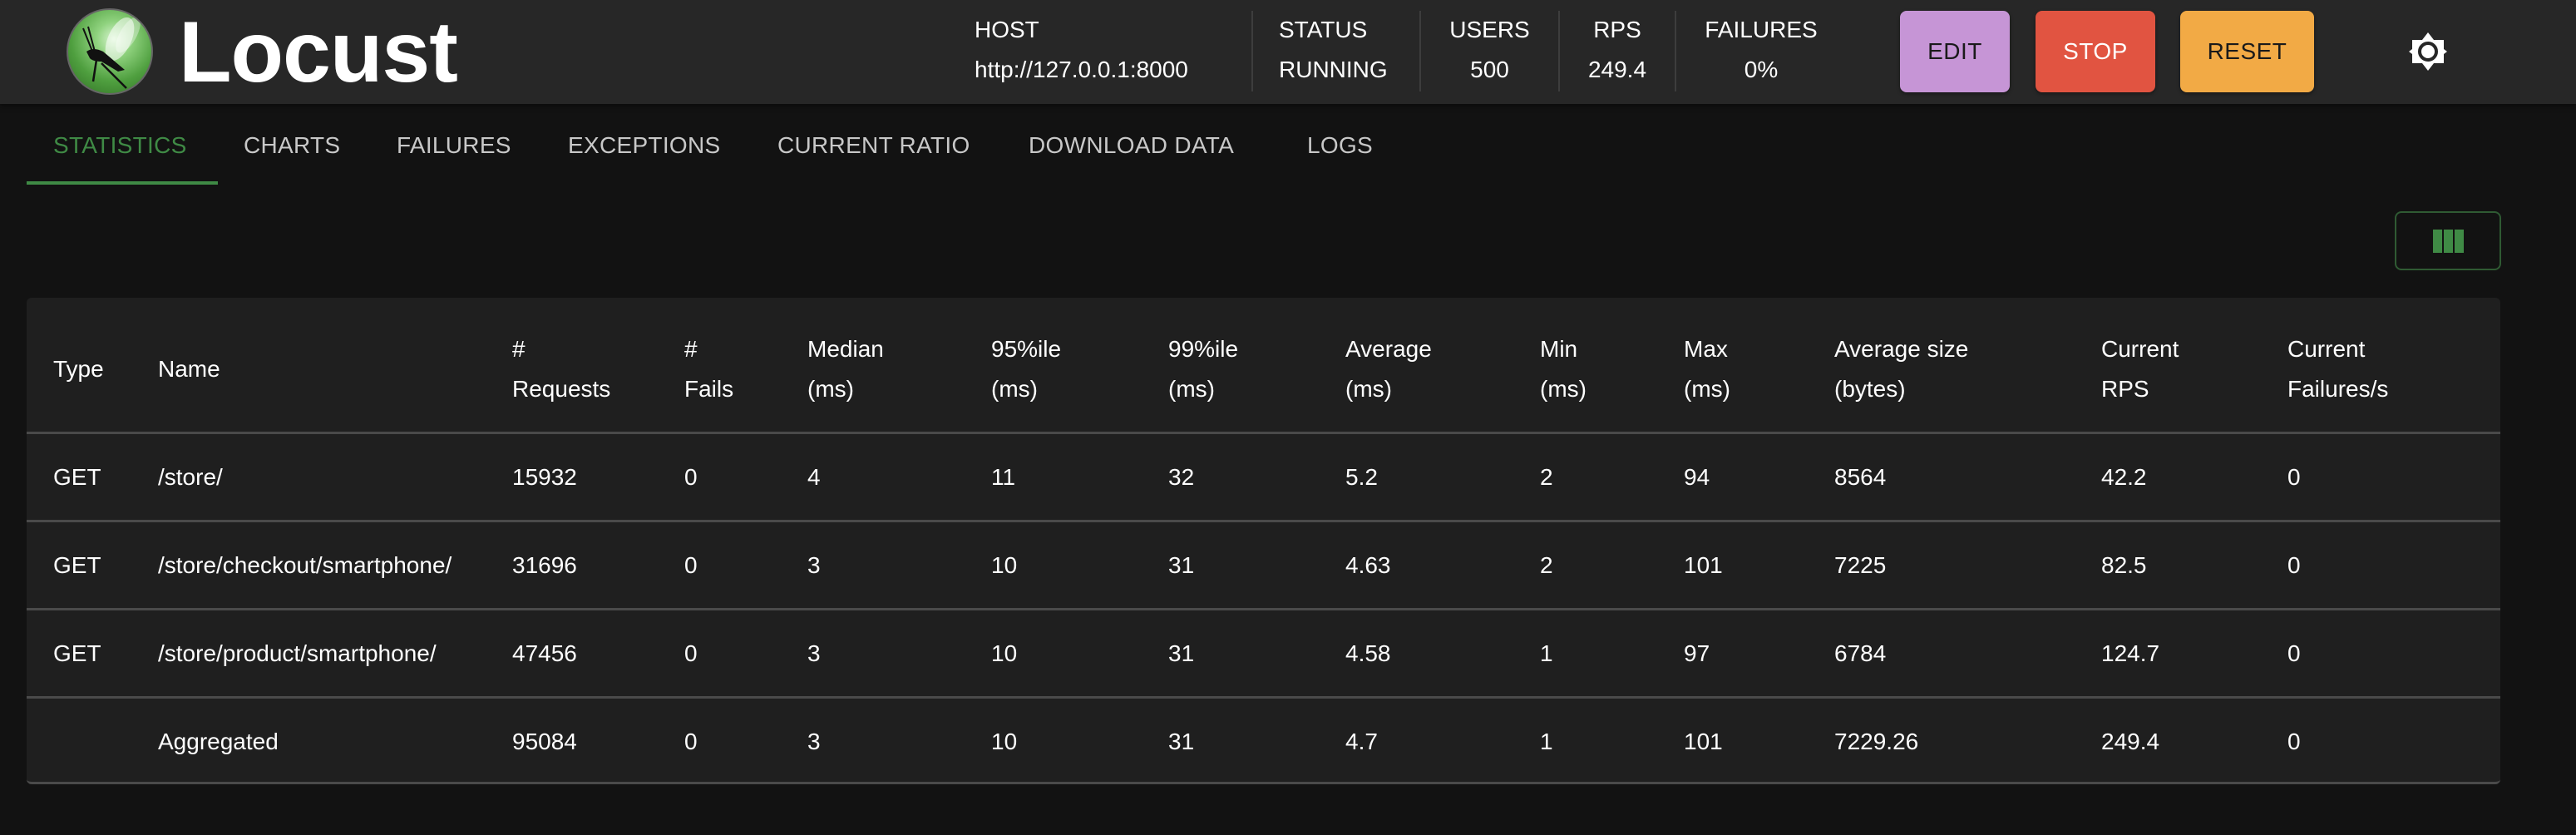 This screenshot has width=2576, height=835. What do you see at coordinates (1026, 369) in the screenshot?
I see `col-header-95ile: 95%ile (ms)` at bounding box center [1026, 369].